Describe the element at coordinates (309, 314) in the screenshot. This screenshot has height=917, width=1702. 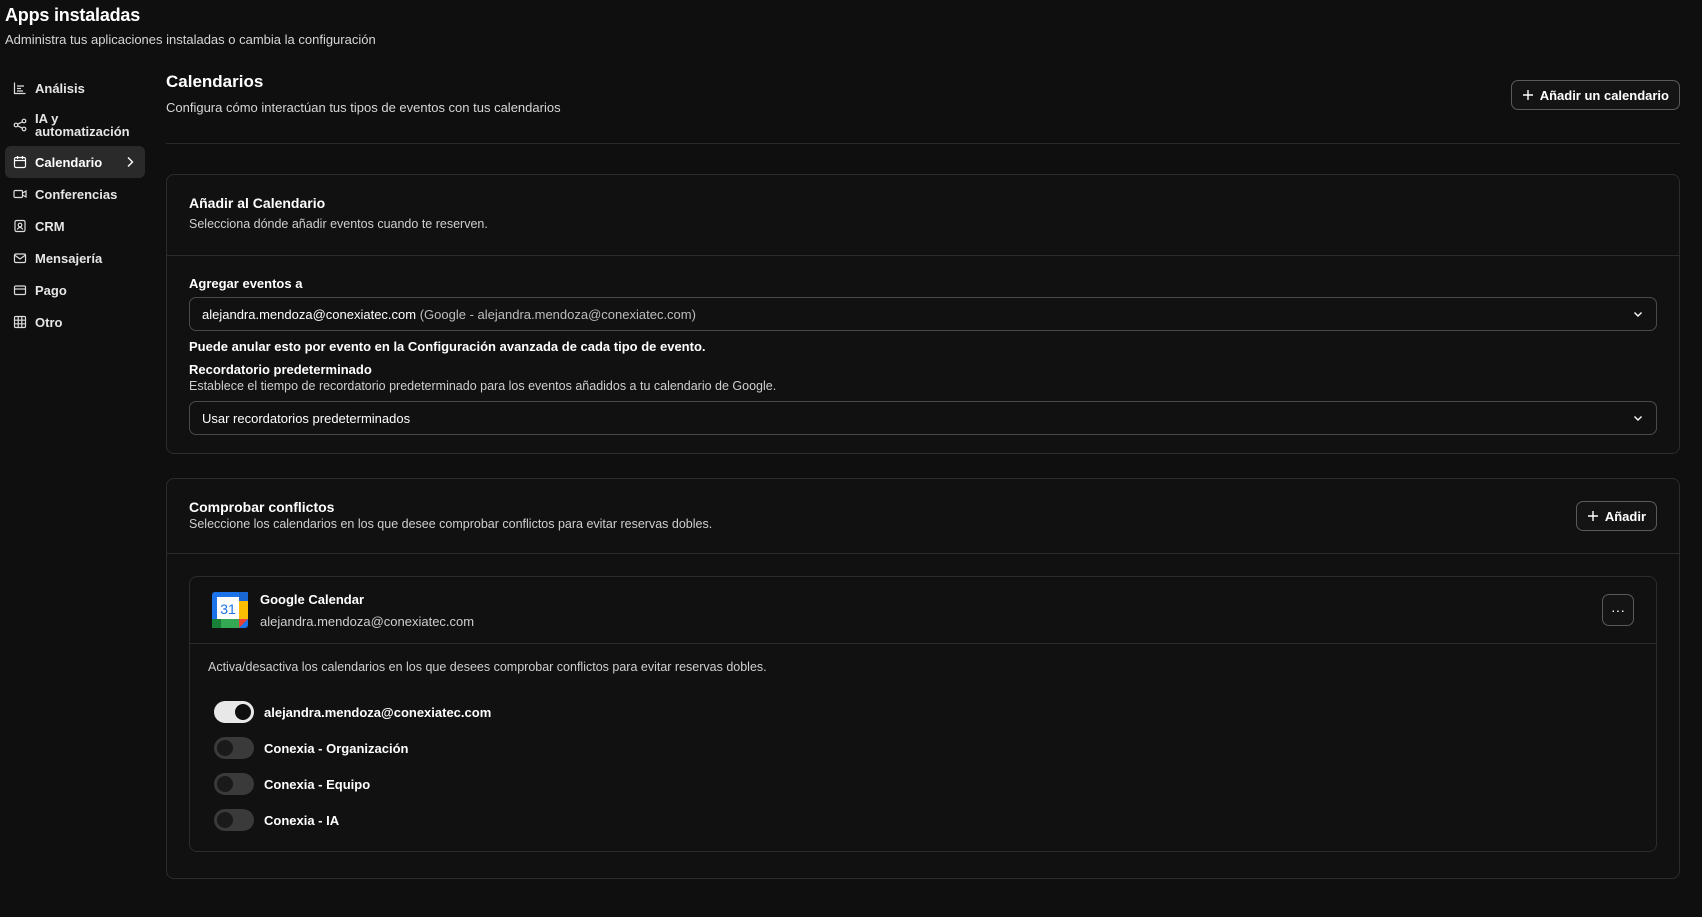
I see `selected-calendar-email: alejandra.mendoza@conexiatec.com` at that location.